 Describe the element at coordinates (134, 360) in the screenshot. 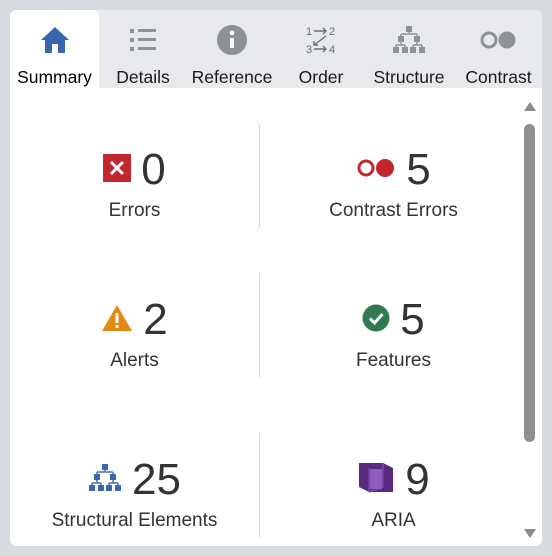

I see `alert-label: Alerts` at that location.